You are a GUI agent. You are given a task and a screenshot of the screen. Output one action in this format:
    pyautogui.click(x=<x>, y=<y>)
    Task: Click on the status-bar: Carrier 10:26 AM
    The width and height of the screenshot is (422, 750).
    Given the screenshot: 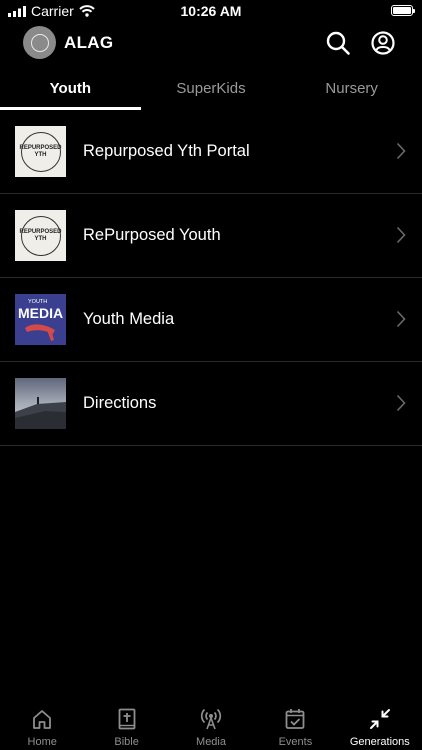 What is the action you would take?
    pyautogui.click(x=211, y=11)
    